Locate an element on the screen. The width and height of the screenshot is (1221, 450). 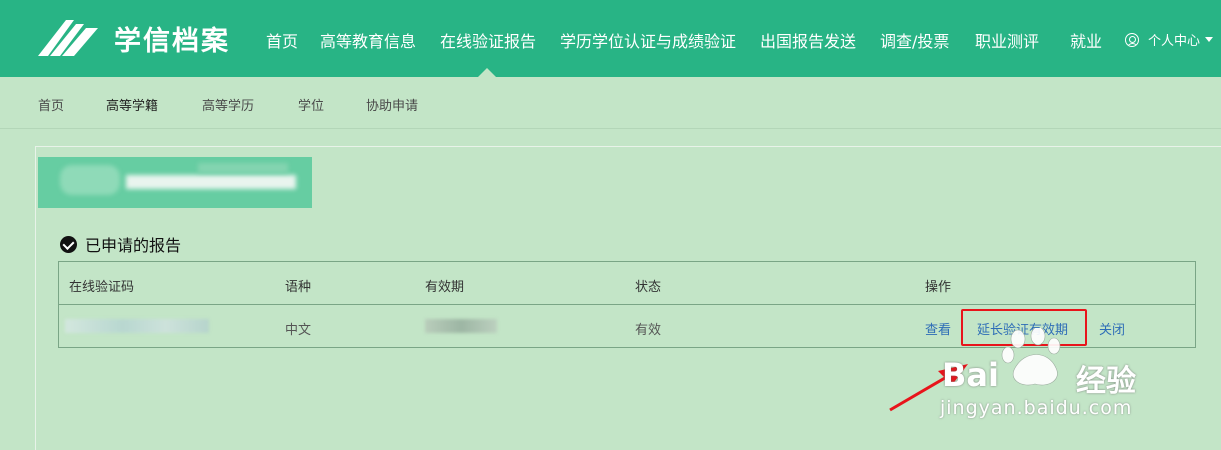
watermark-url: jingyan.baidu.com is located at coordinates (1036, 408).